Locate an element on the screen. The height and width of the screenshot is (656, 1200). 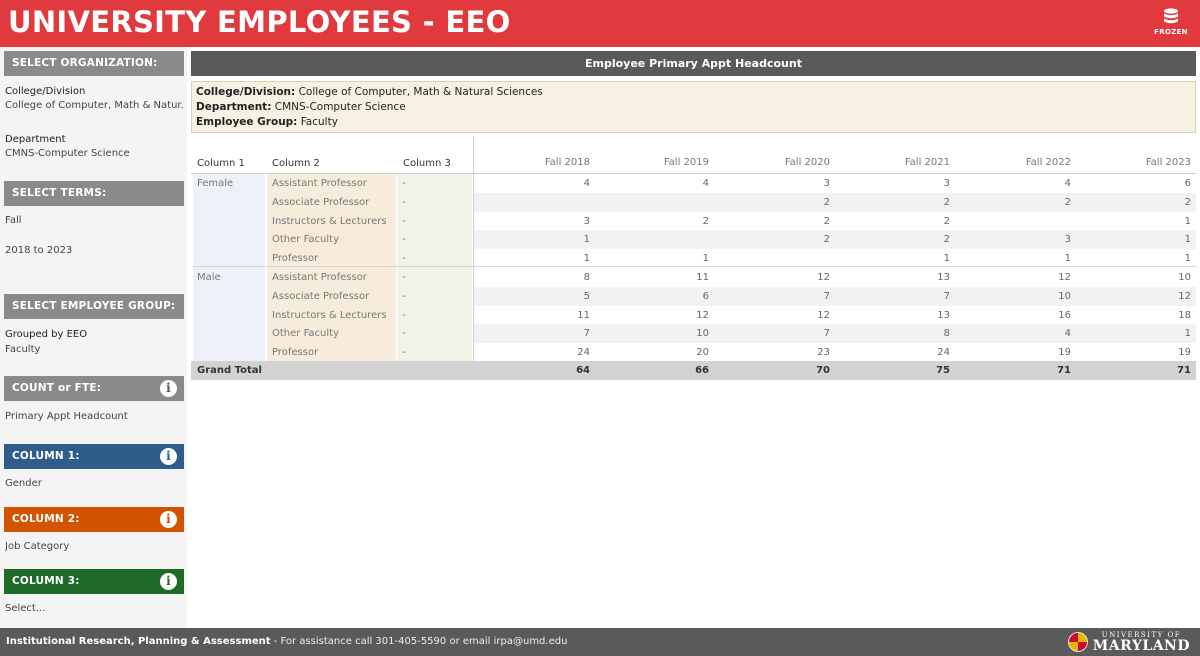
headcount-value: 10 is located at coordinates (1184, 277).